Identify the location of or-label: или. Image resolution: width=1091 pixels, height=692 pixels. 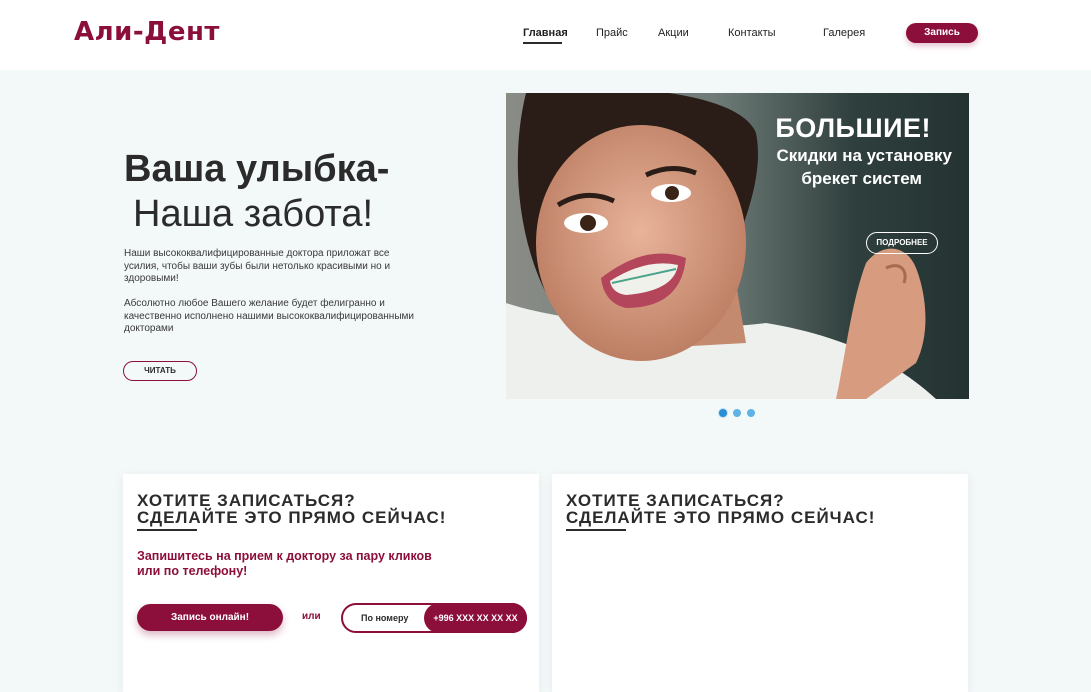
(311, 616).